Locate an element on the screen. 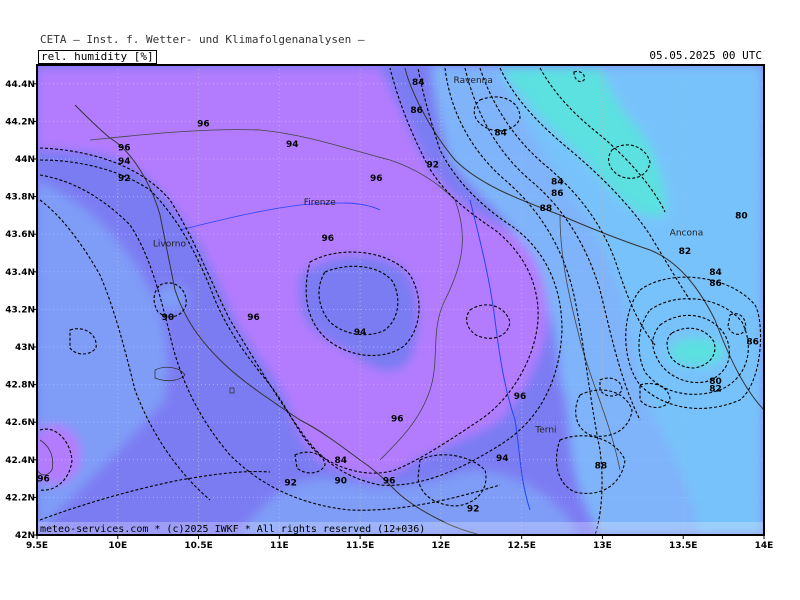 The height and width of the screenshot is (600, 800). y-tick-label: 42.4N is located at coordinates (20, 461).